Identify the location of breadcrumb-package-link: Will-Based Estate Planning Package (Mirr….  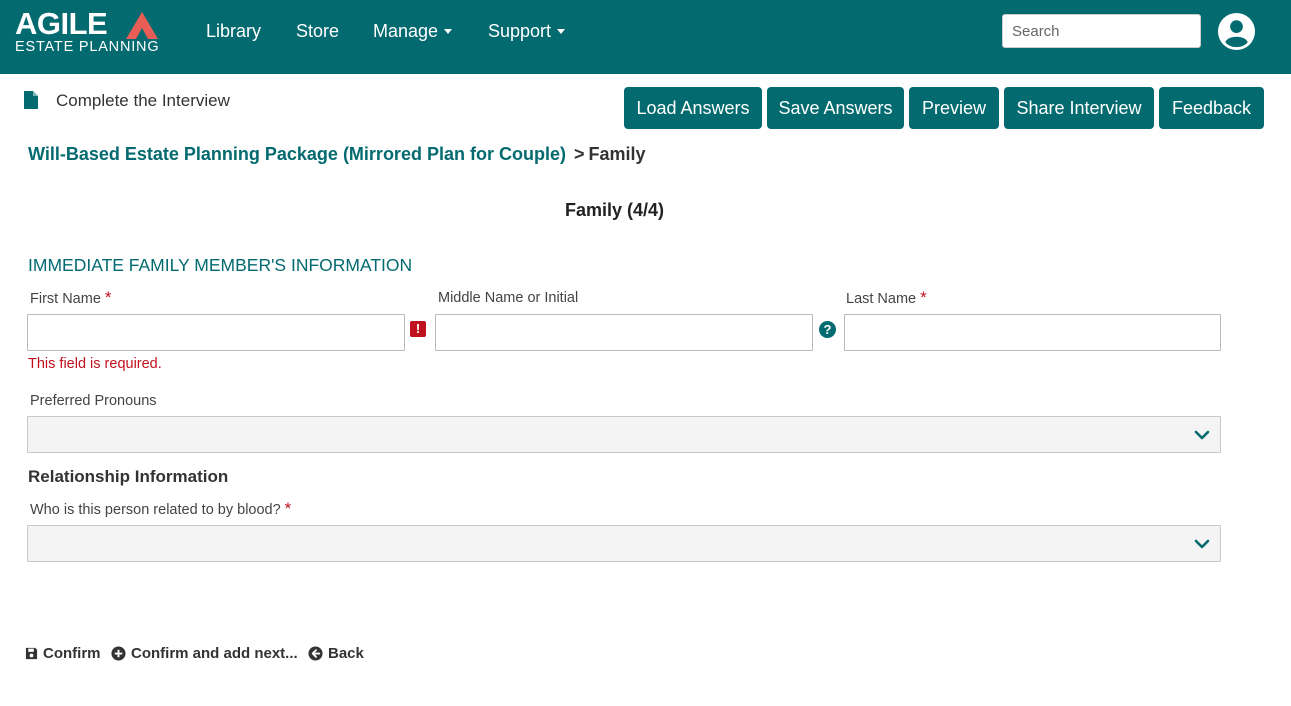
(297, 154).